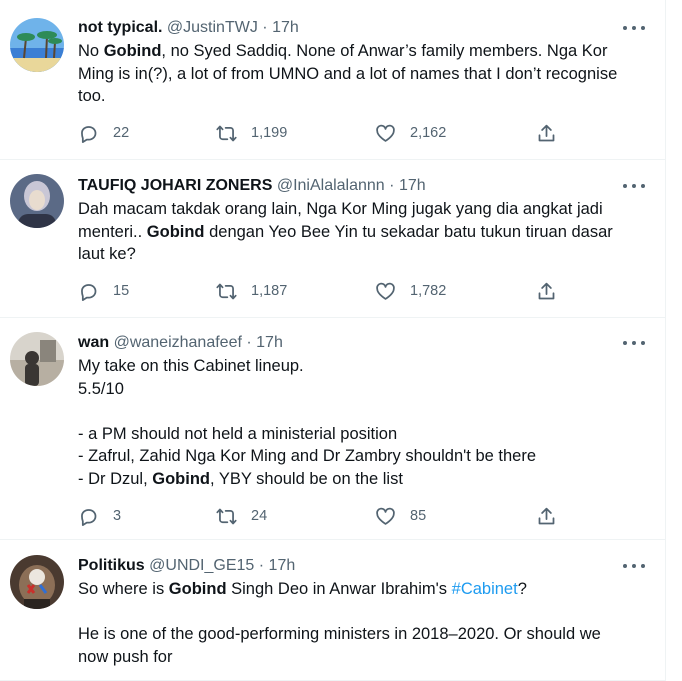 This screenshot has height=681, width=682. I want to click on display-name: TAUFIQ JOHARI ZONERS, so click(175, 185).